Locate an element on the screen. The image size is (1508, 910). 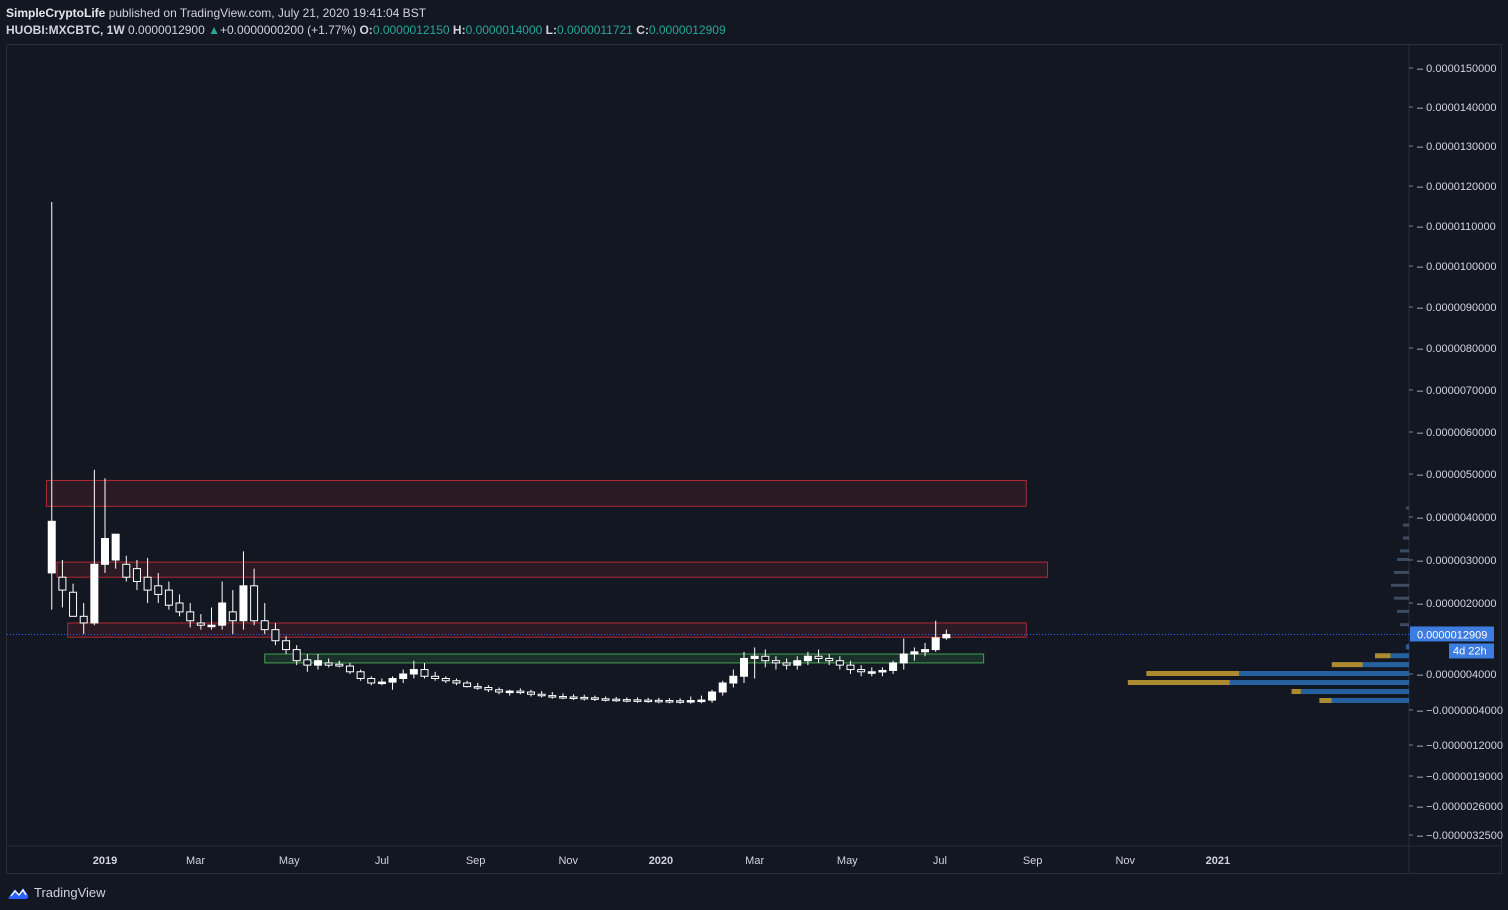
time-tick-label: Mar is located at coordinates (754, 861).